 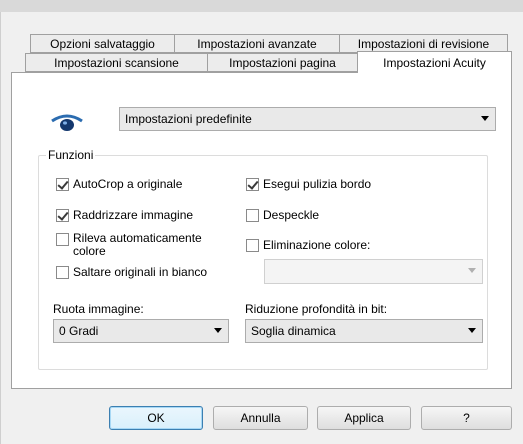 I want to click on checkbox-label: Eliminazione colore:, so click(x=317, y=245).